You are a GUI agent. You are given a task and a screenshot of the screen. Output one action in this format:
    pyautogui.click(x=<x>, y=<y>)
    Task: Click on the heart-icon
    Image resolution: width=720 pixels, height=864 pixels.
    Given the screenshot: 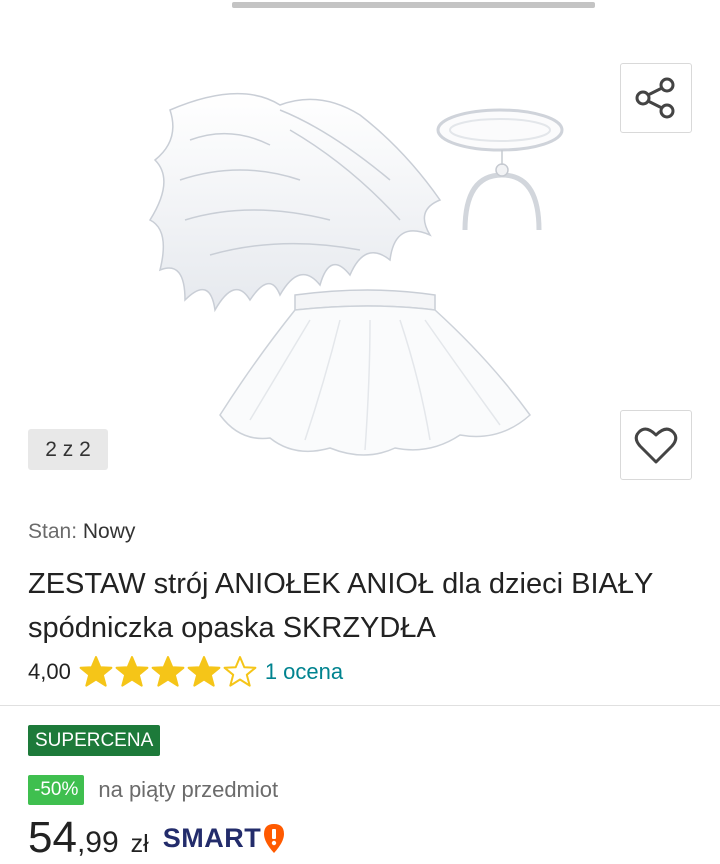 What is the action you would take?
    pyautogui.click(x=656, y=445)
    